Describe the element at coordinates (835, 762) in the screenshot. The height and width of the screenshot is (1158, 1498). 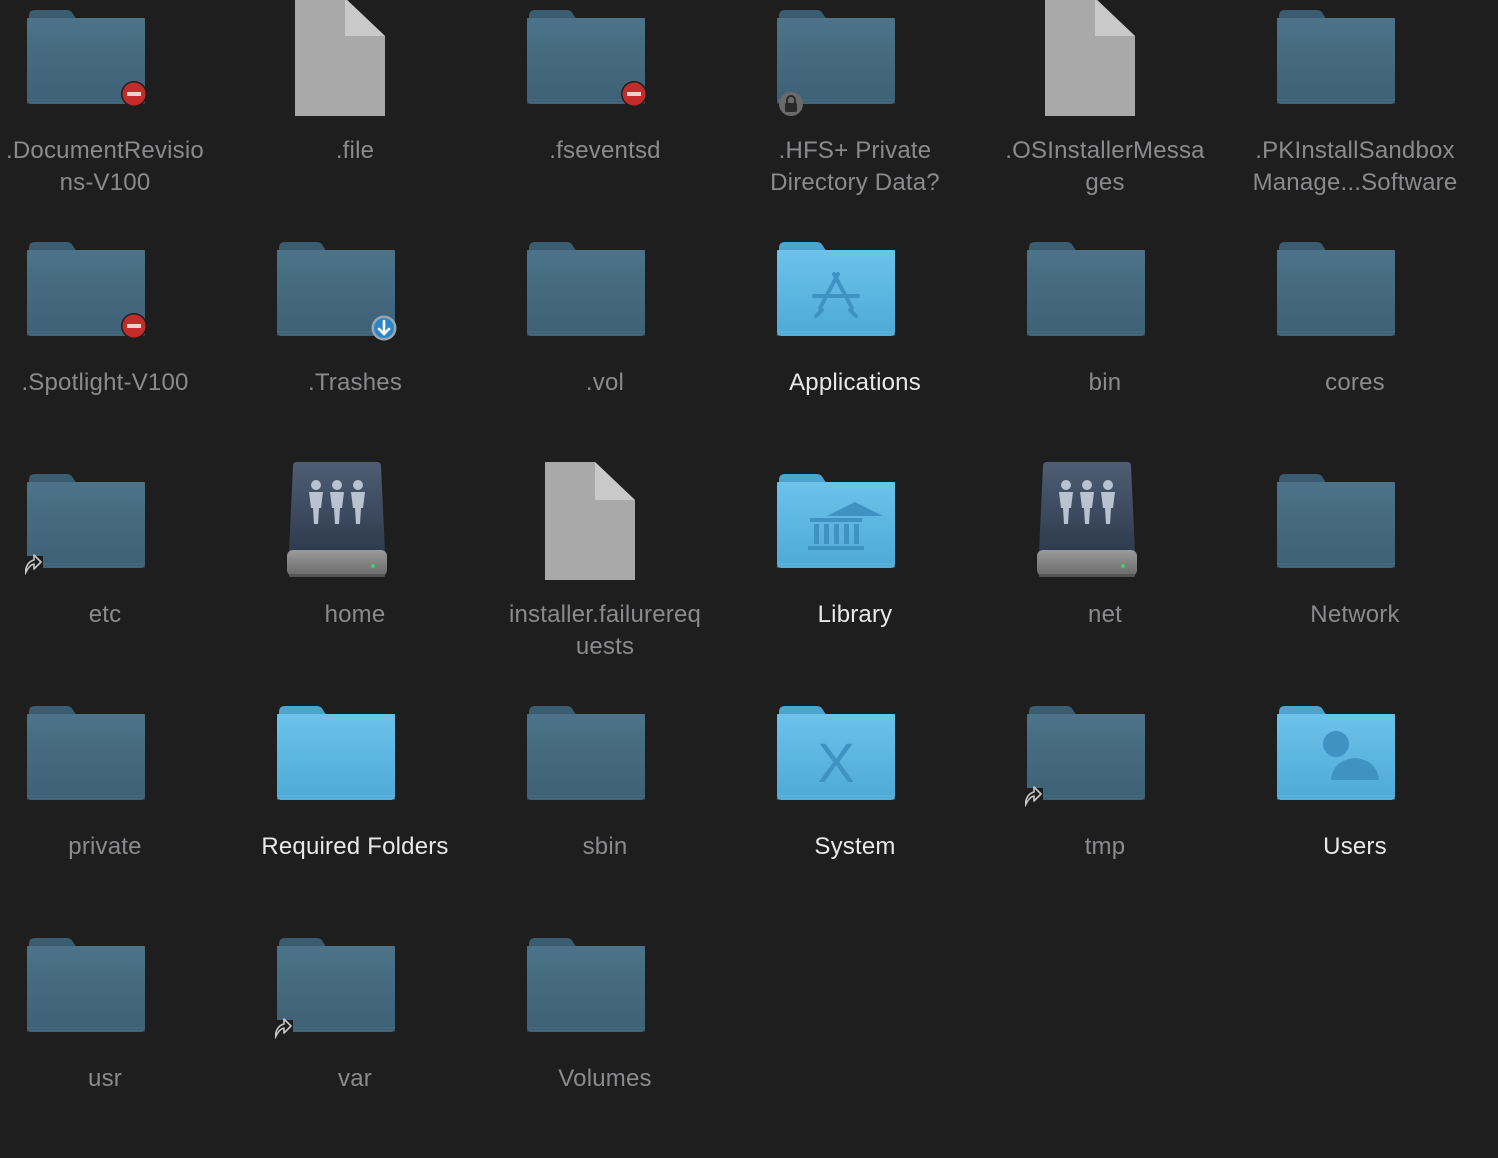
I see `svg-text: X` at that location.